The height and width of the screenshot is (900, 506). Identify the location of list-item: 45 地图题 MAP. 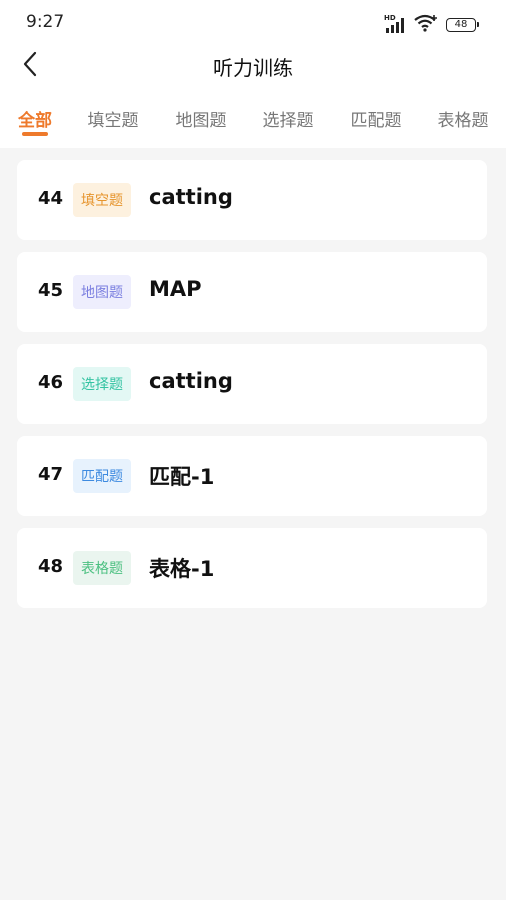
(252, 292).